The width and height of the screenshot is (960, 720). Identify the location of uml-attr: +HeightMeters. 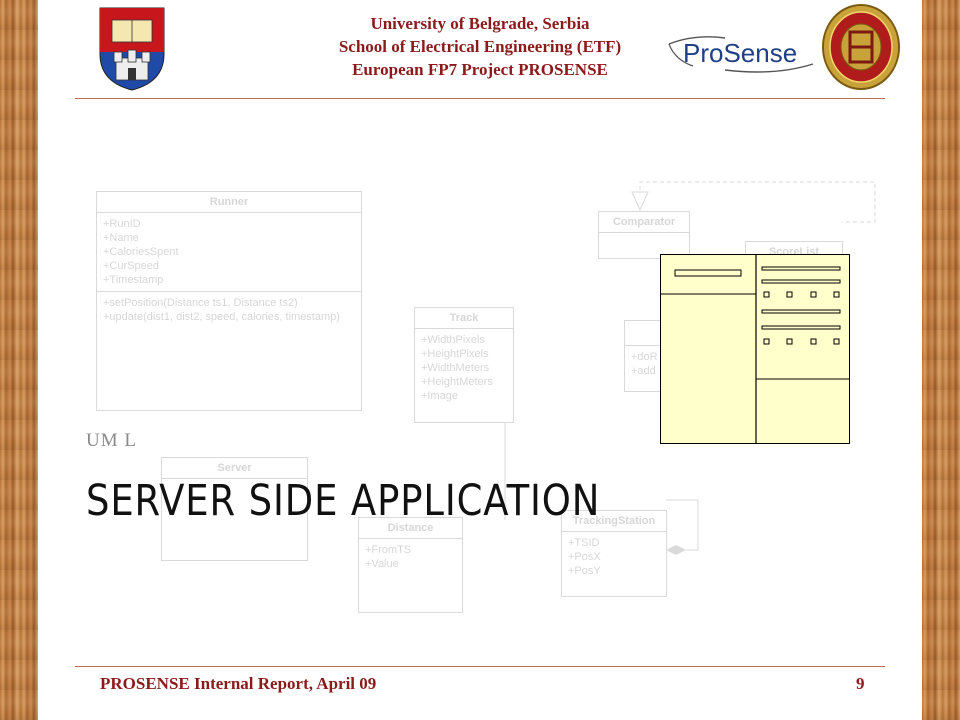
(457, 382).